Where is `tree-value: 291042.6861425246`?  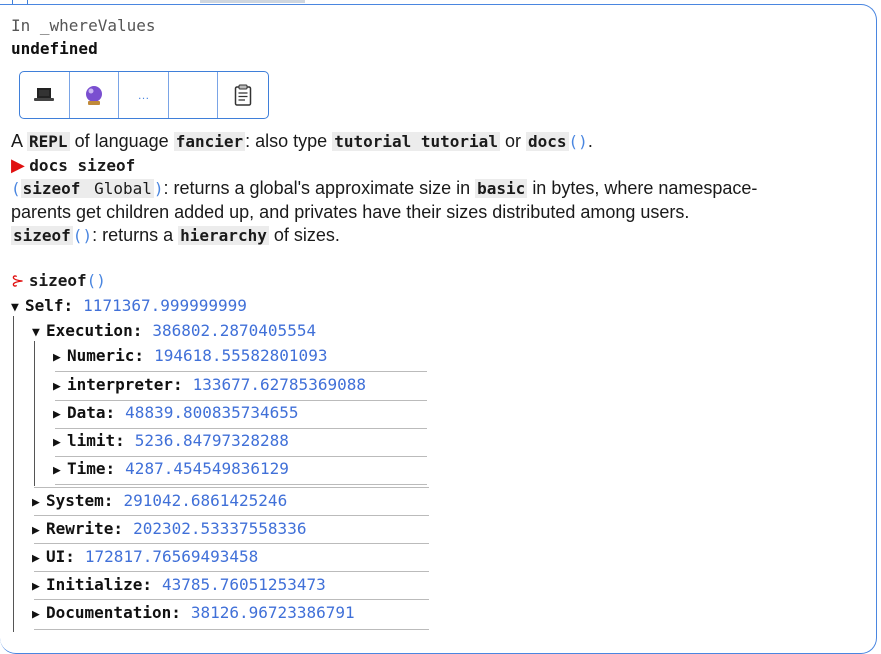 tree-value: 291042.6861425246 is located at coordinates (205, 500).